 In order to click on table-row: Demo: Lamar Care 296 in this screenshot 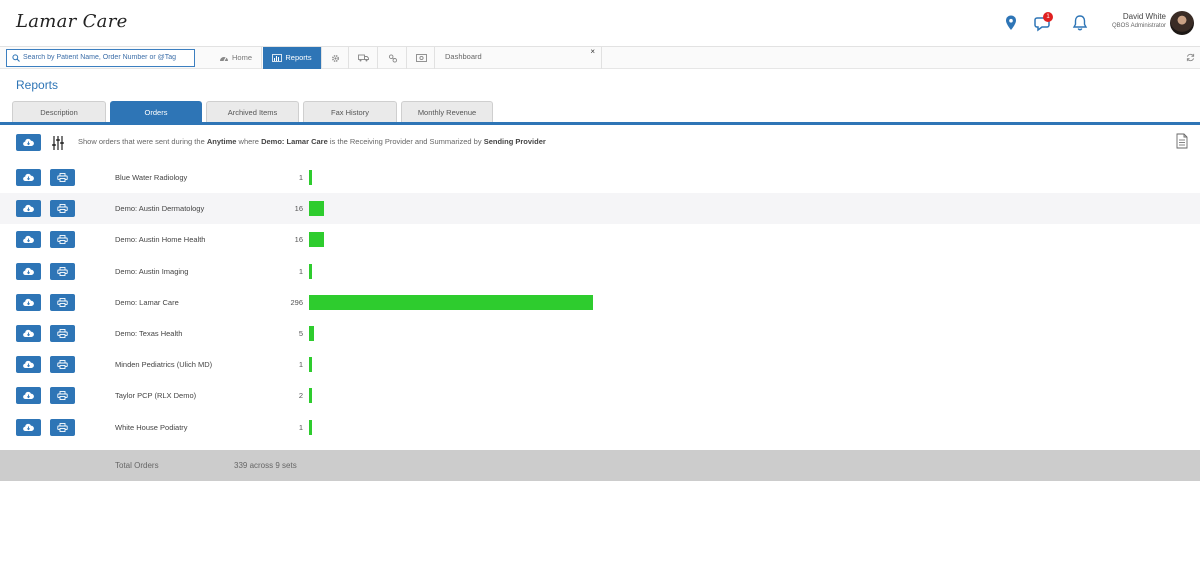, I will do `click(600, 302)`.